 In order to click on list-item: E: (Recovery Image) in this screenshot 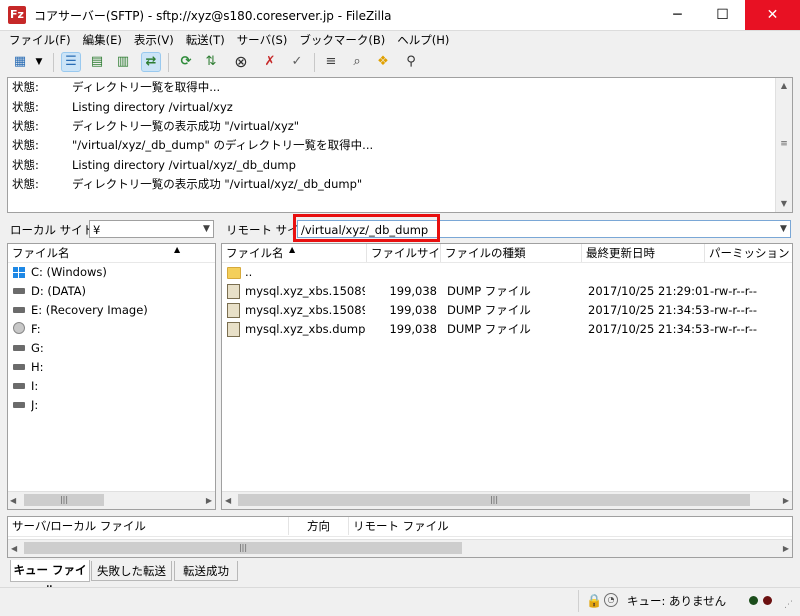, I will do `click(111, 310)`.